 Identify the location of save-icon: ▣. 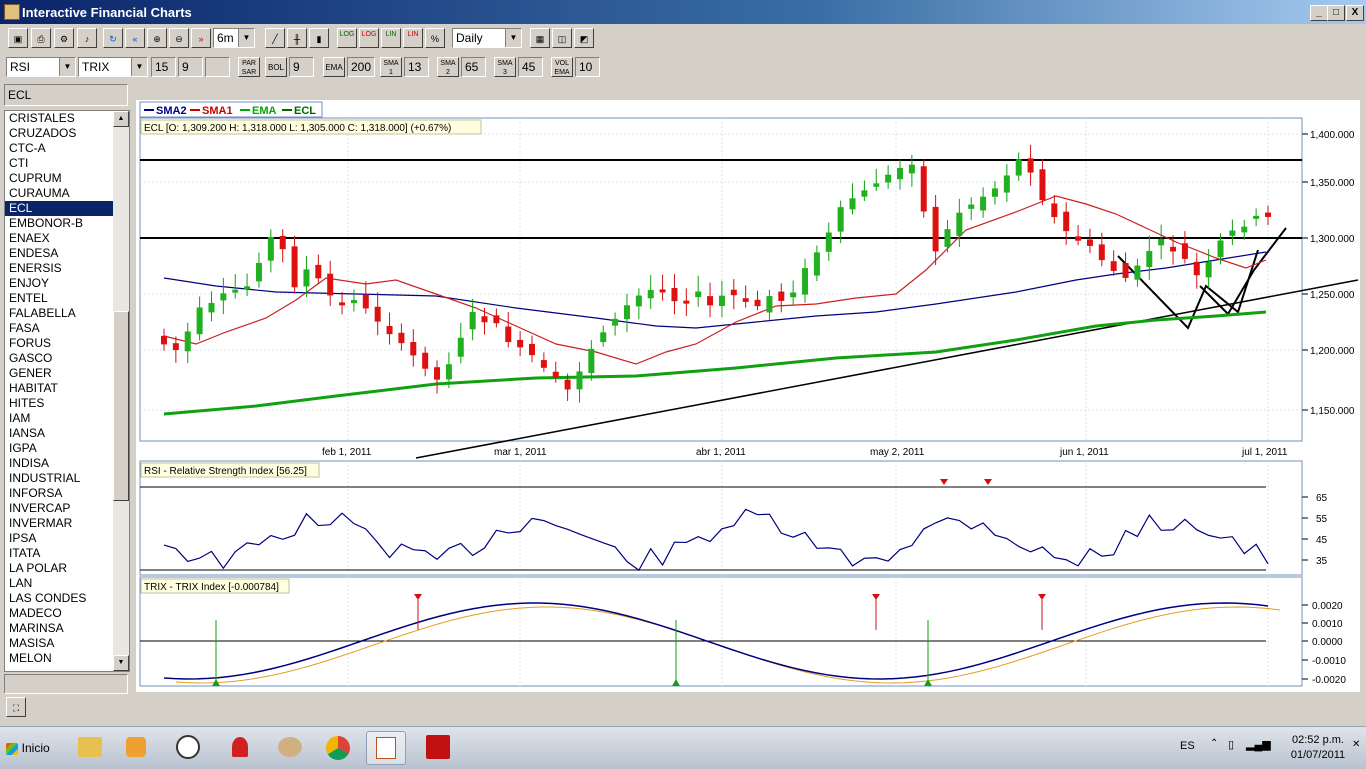
(18, 38).